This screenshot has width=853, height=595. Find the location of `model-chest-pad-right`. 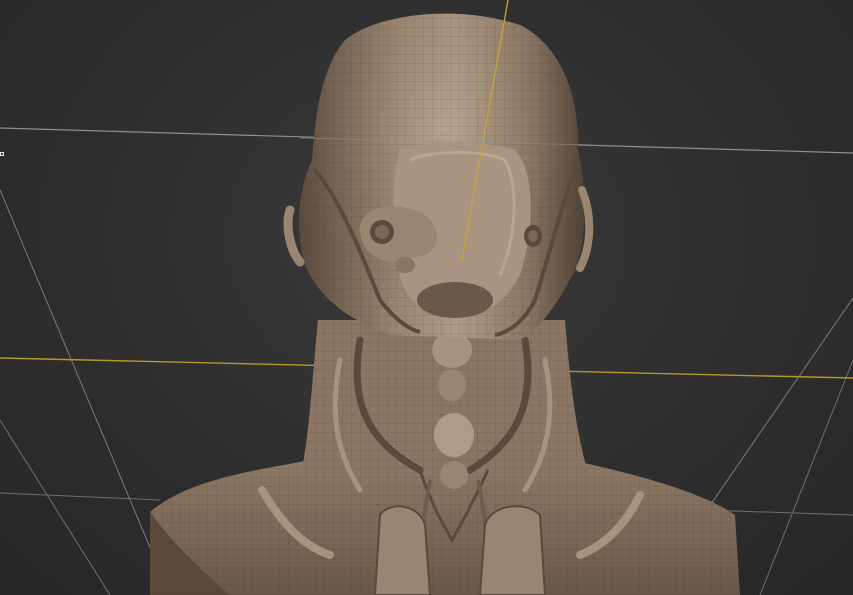

model-chest-pad-right is located at coordinates (512, 550).